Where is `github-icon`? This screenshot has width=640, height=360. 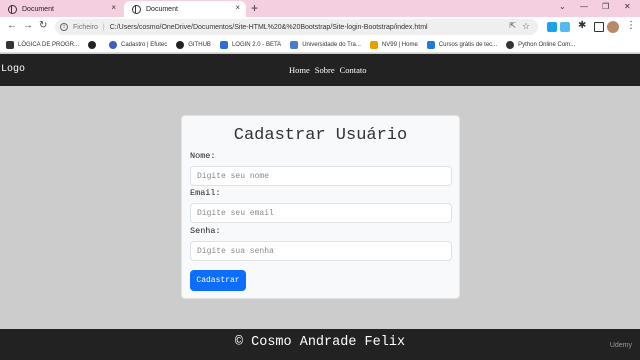 github-icon is located at coordinates (180, 44).